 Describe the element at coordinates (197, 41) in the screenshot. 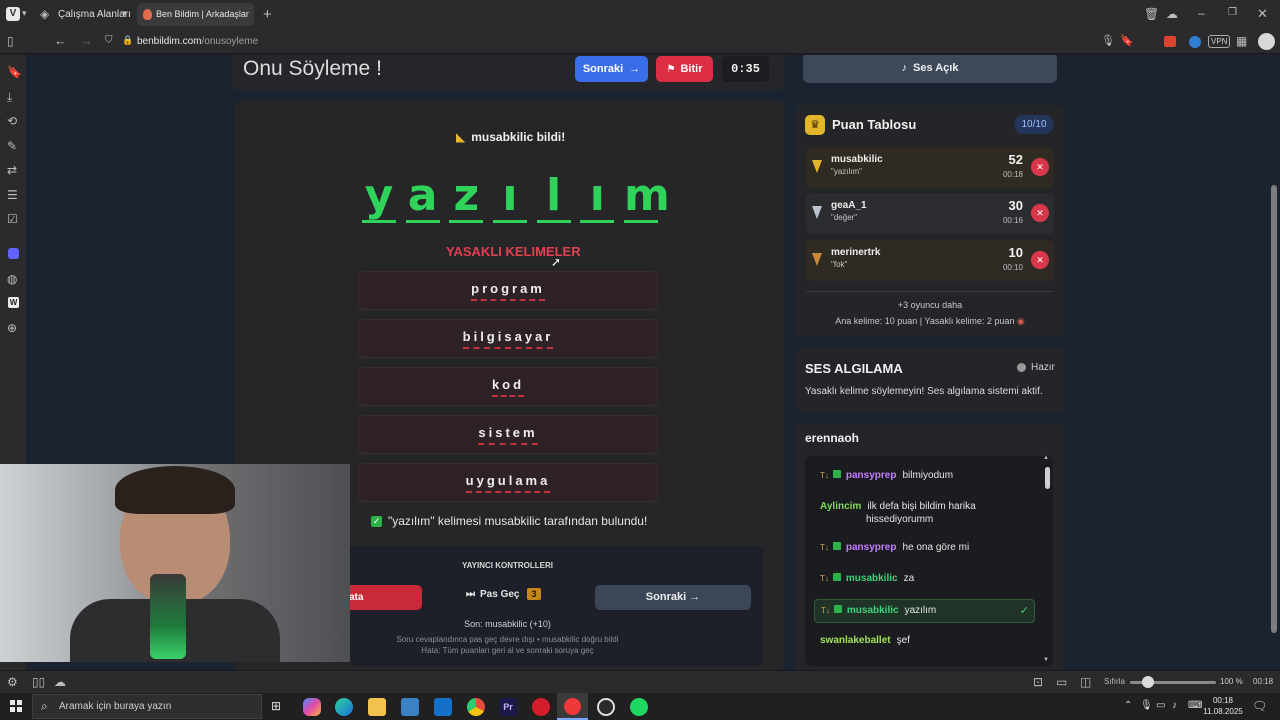

I see `url-field: benbildim.com/onusoyleme` at that location.